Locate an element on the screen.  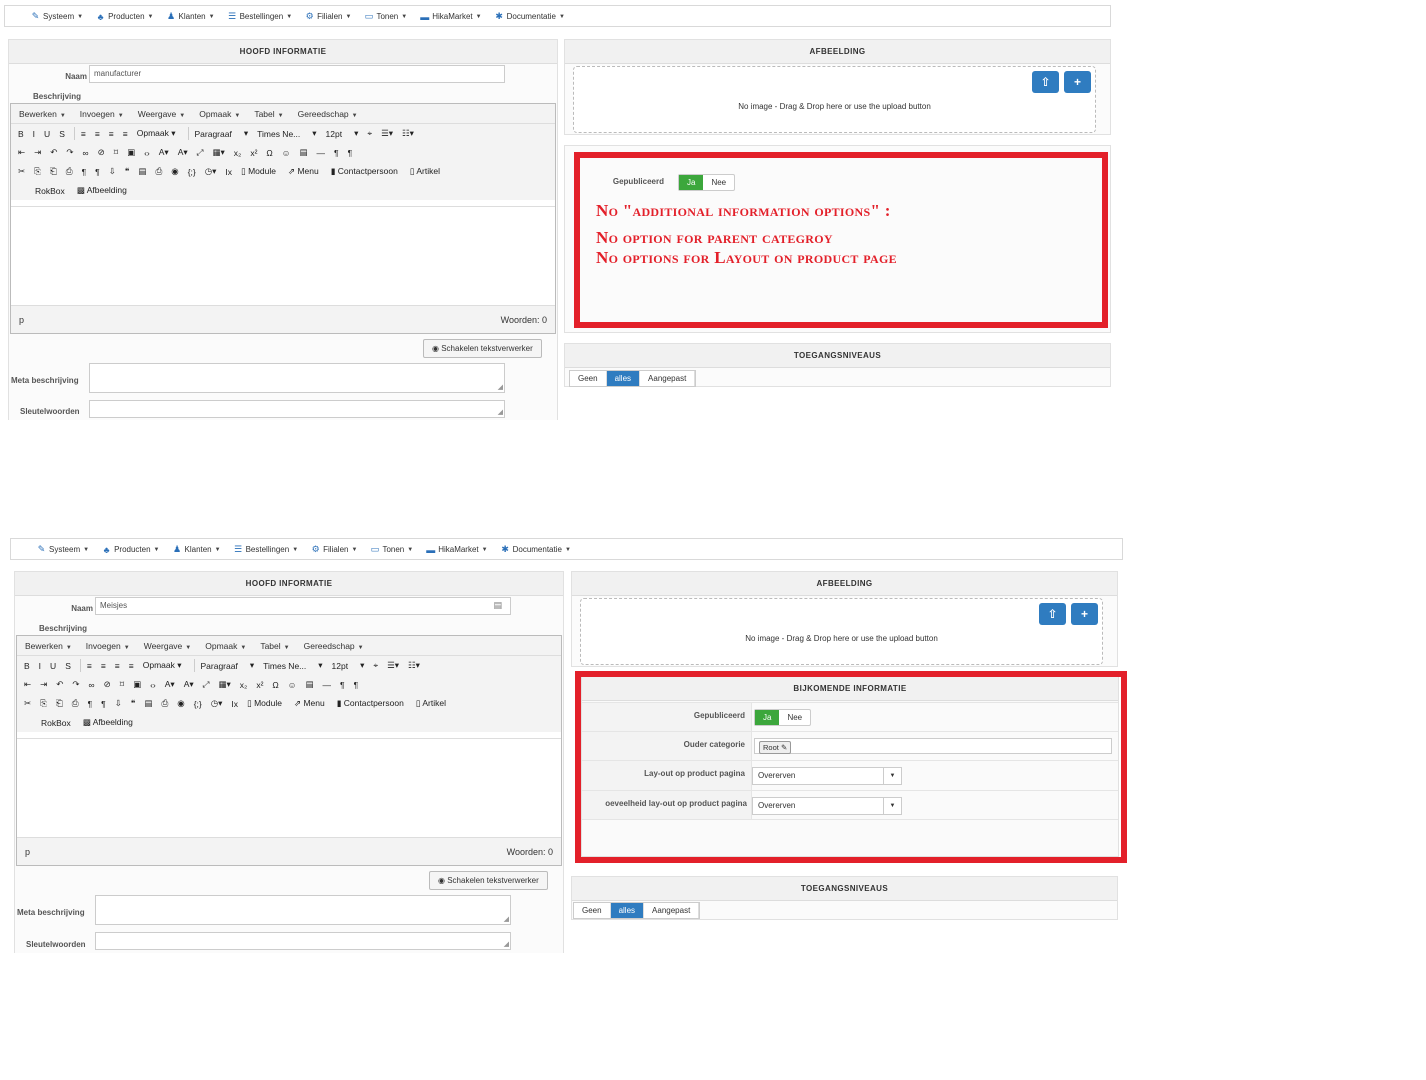
nav-item-producten: ♣ Producten ▼ is located at coordinates (125, 17).